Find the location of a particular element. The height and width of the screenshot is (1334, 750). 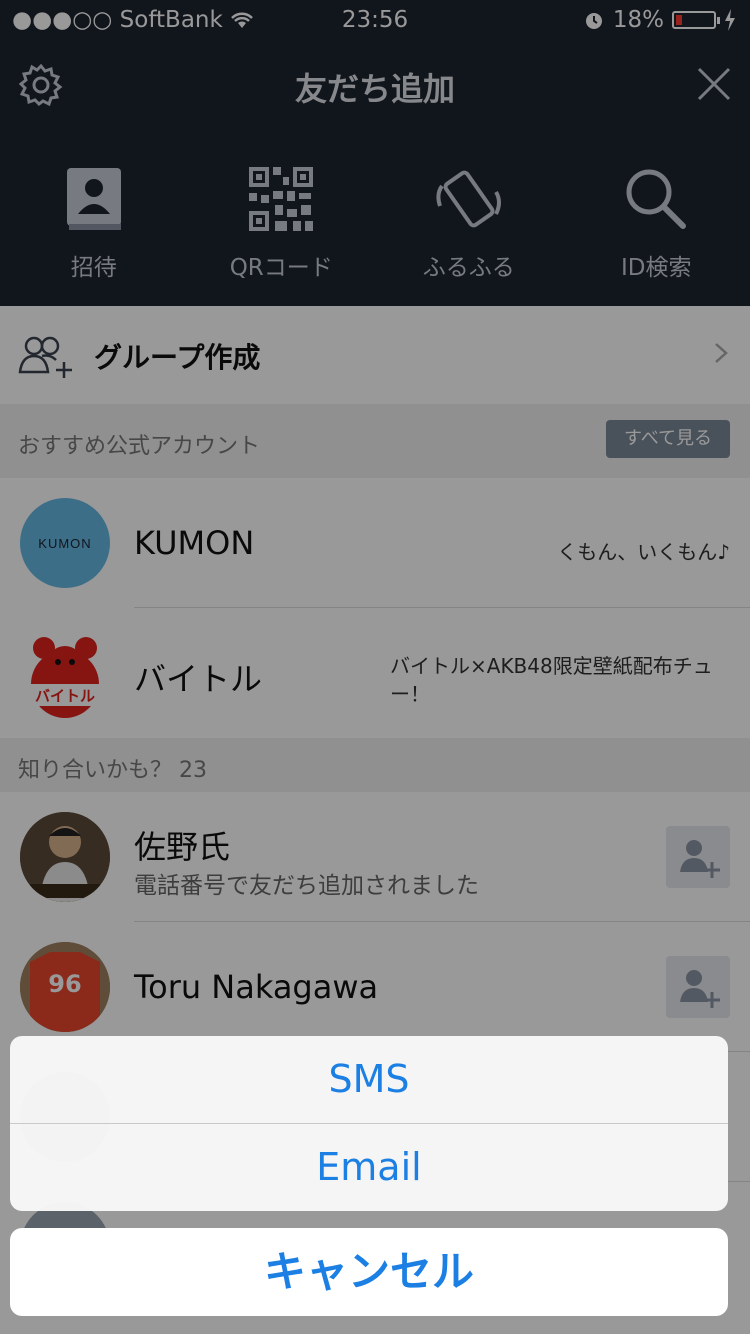

action-sheet: SMS Email is located at coordinates (369, 1123).